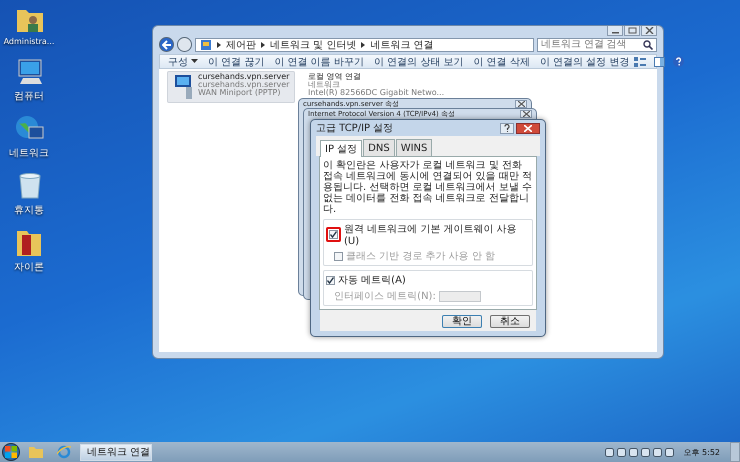  Describe the element at coordinates (116, 452) in the screenshot. I see `taskbar-button: 네트워크 연결` at that location.